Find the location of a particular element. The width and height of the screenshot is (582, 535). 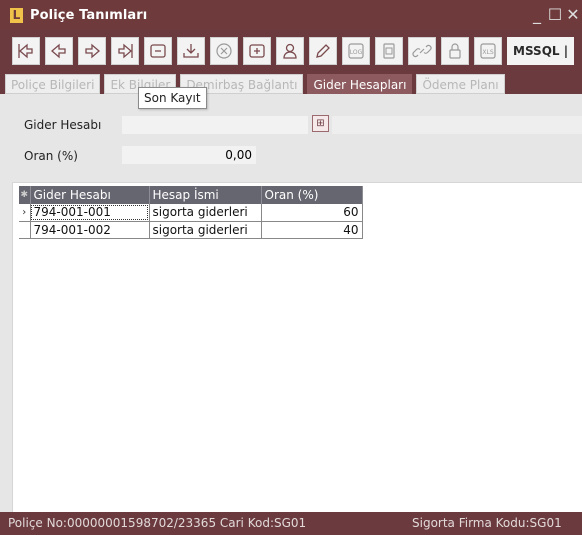

cell-oran: 40 is located at coordinates (312, 230).